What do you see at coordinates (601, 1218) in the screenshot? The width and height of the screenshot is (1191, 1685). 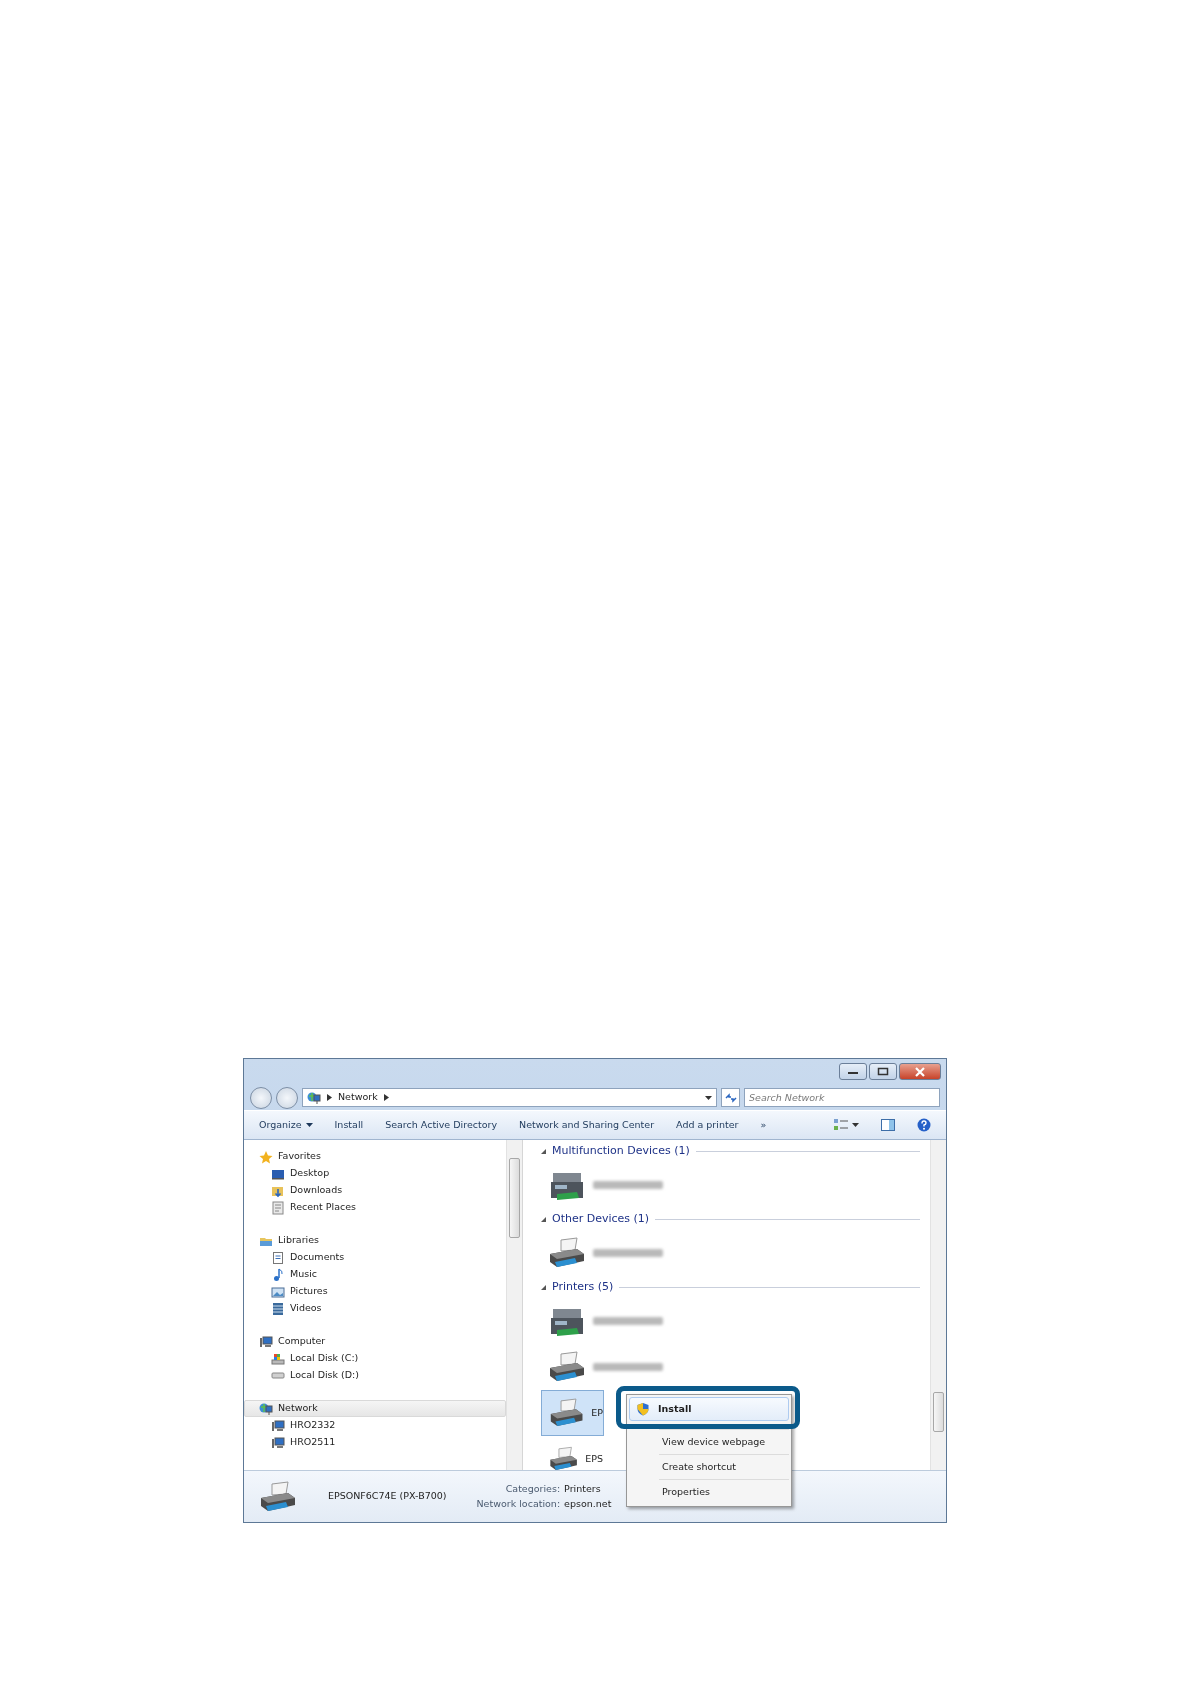 I see `group-heading: Other Devices (1)` at bounding box center [601, 1218].